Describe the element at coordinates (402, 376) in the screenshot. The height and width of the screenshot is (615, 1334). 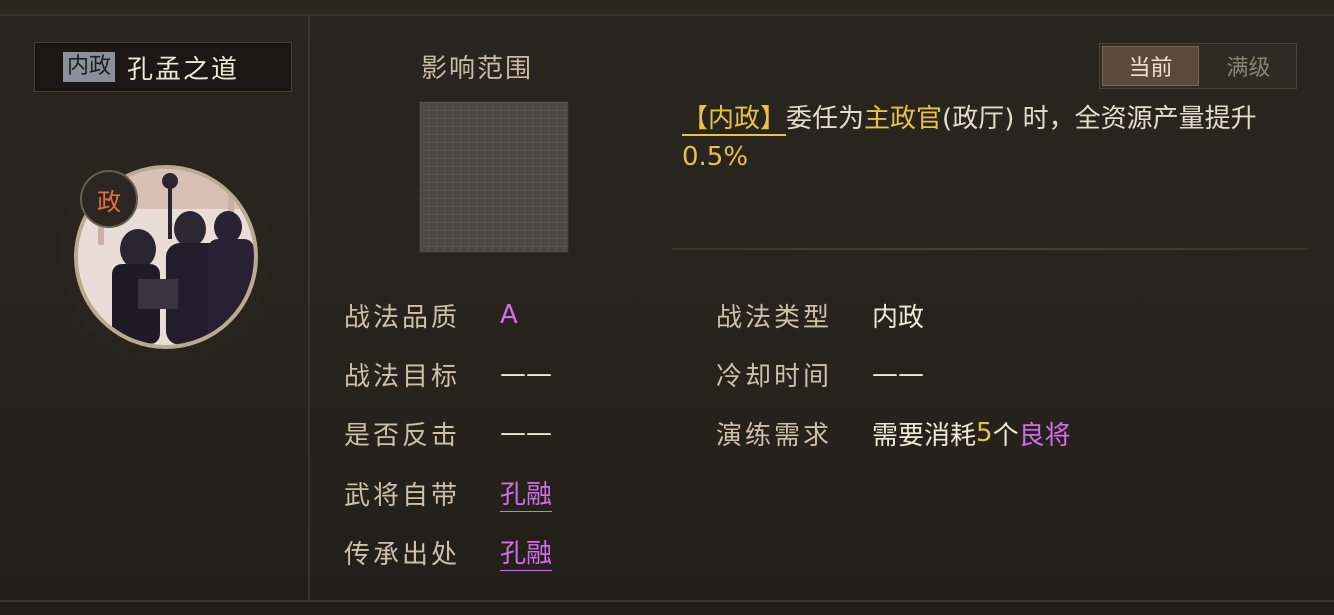
I see `stat-label: 战法目标` at that location.